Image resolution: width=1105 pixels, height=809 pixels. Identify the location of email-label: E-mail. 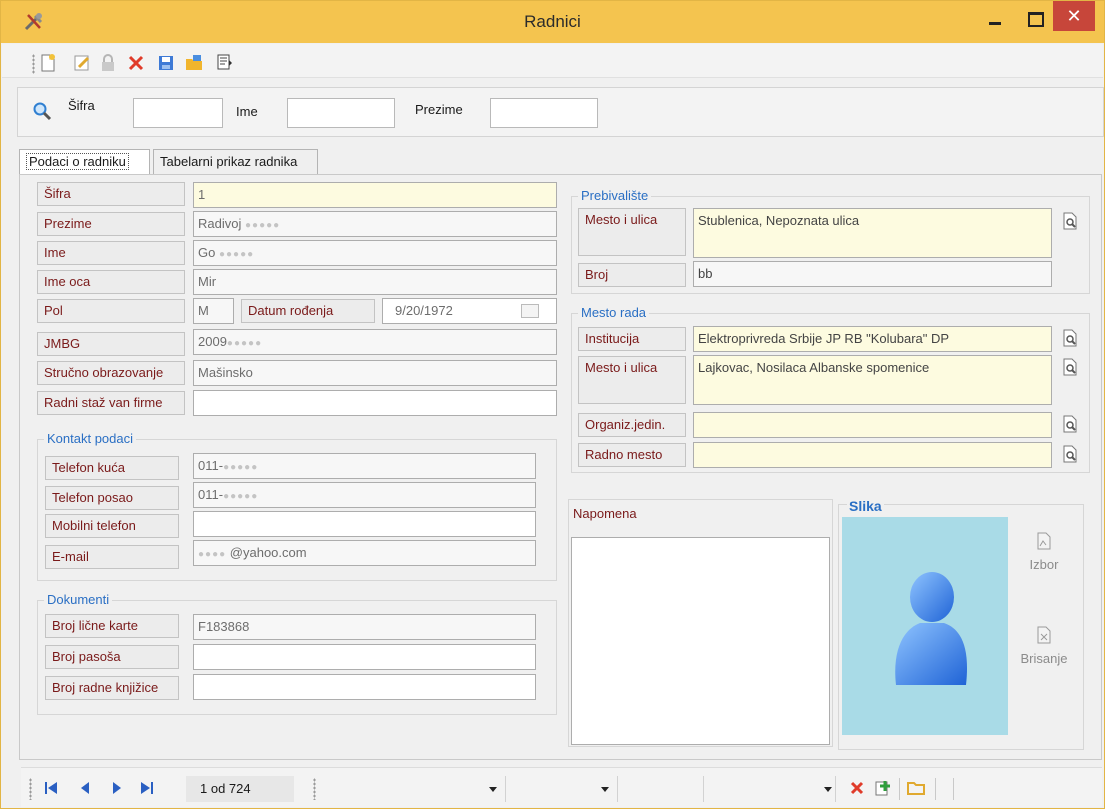
(112, 557).